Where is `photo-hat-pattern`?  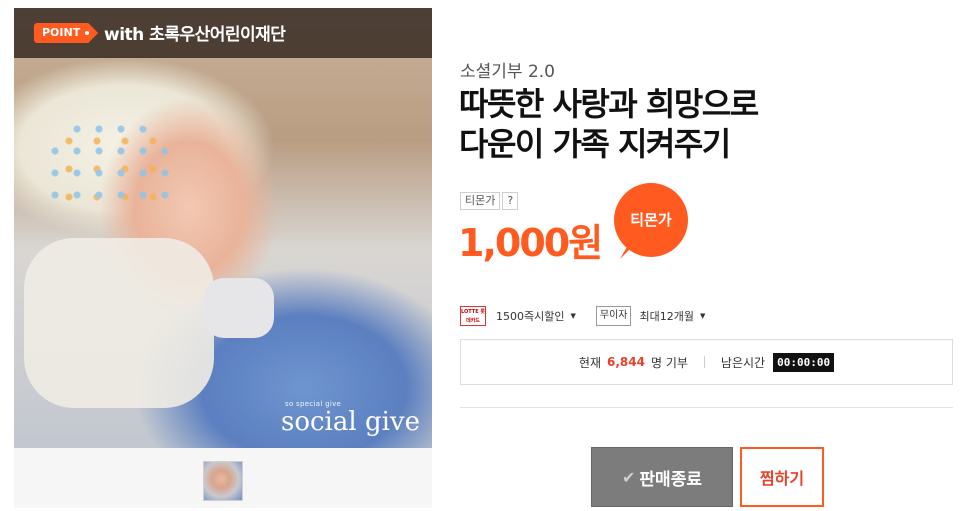
photo-hat-pattern is located at coordinates (109, 163).